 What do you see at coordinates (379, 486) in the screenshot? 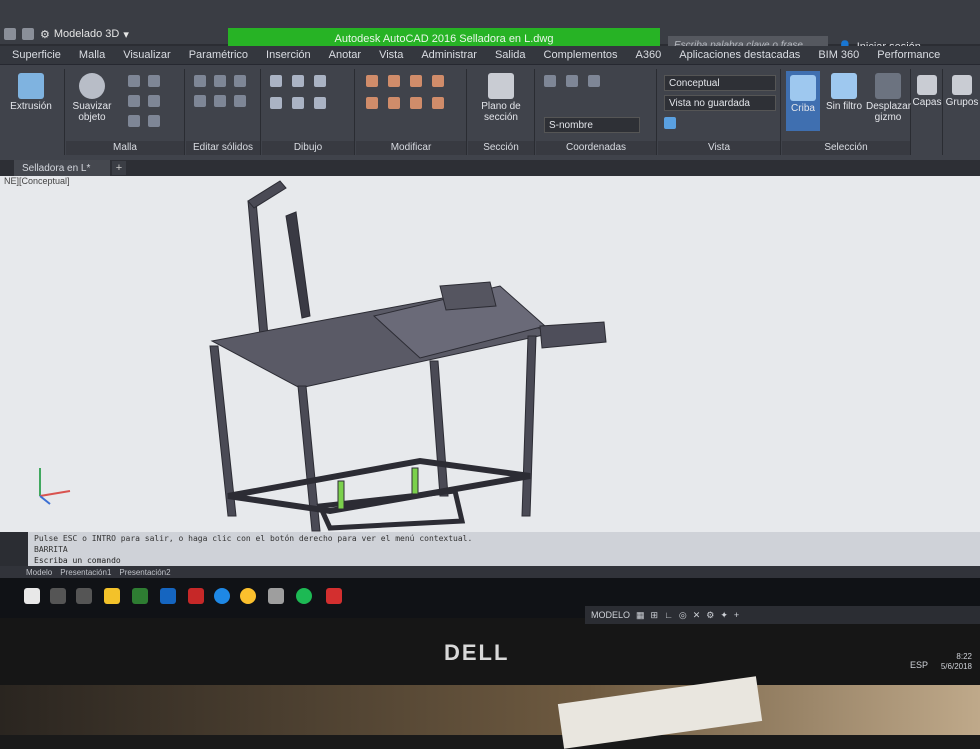
I see `bottom-frame` at bounding box center [379, 486].